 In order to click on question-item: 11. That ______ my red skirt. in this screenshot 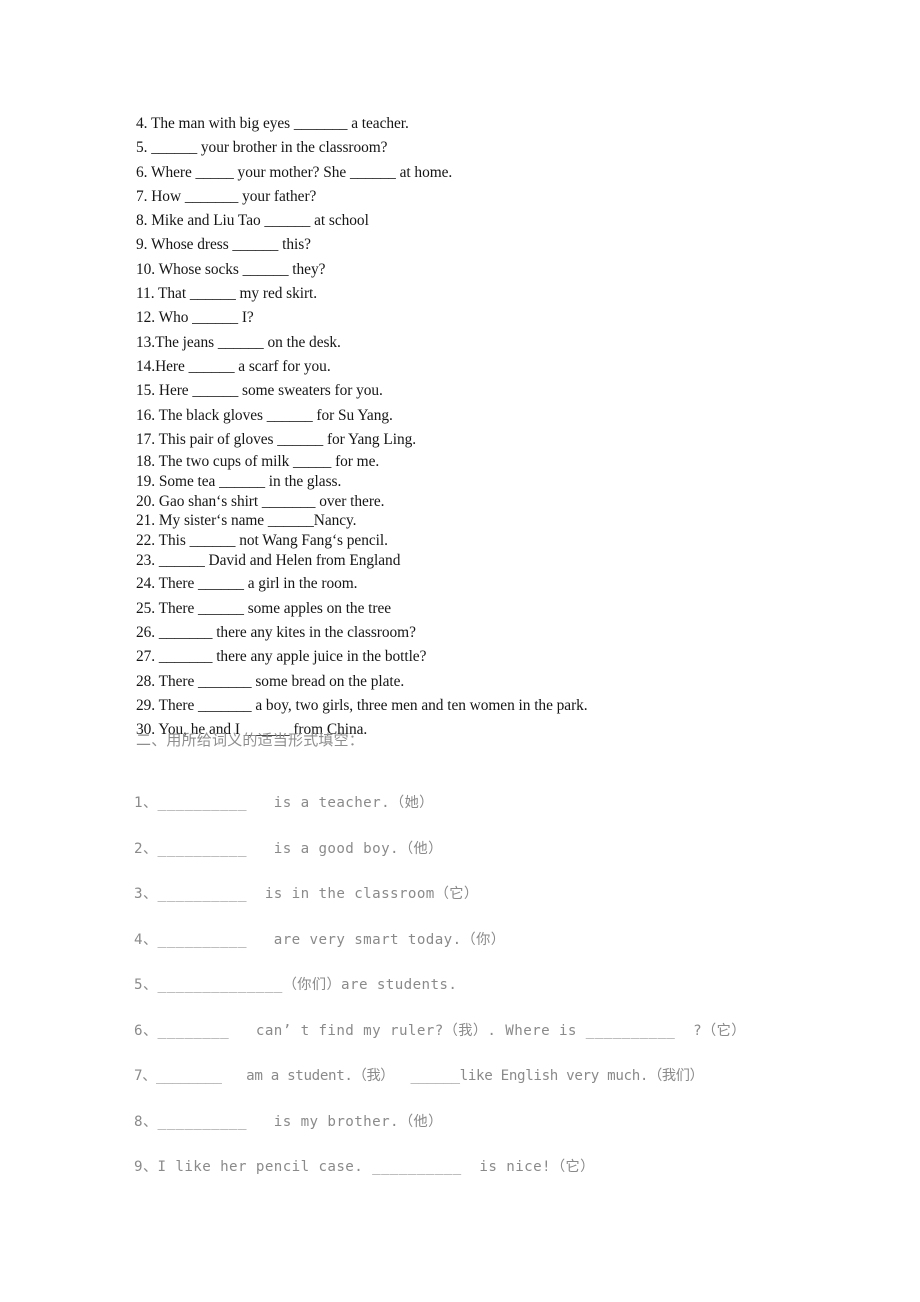, I will do `click(227, 294)`.